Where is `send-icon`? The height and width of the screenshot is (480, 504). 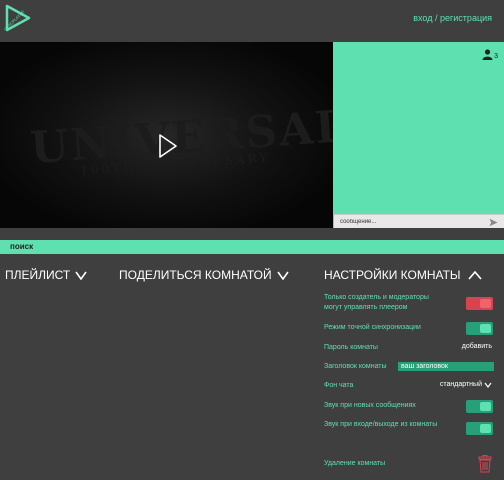
send-icon is located at coordinates (493, 222).